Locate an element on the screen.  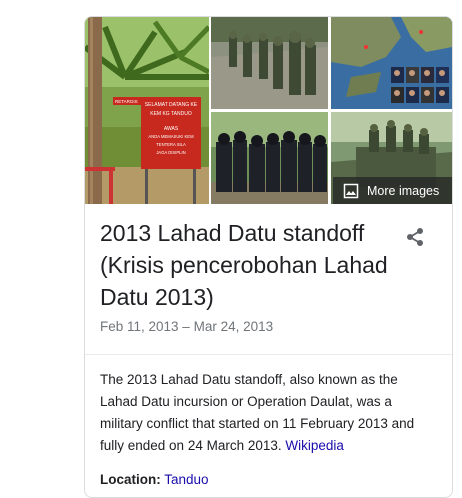
photo-map-portraits is located at coordinates (391, 63).